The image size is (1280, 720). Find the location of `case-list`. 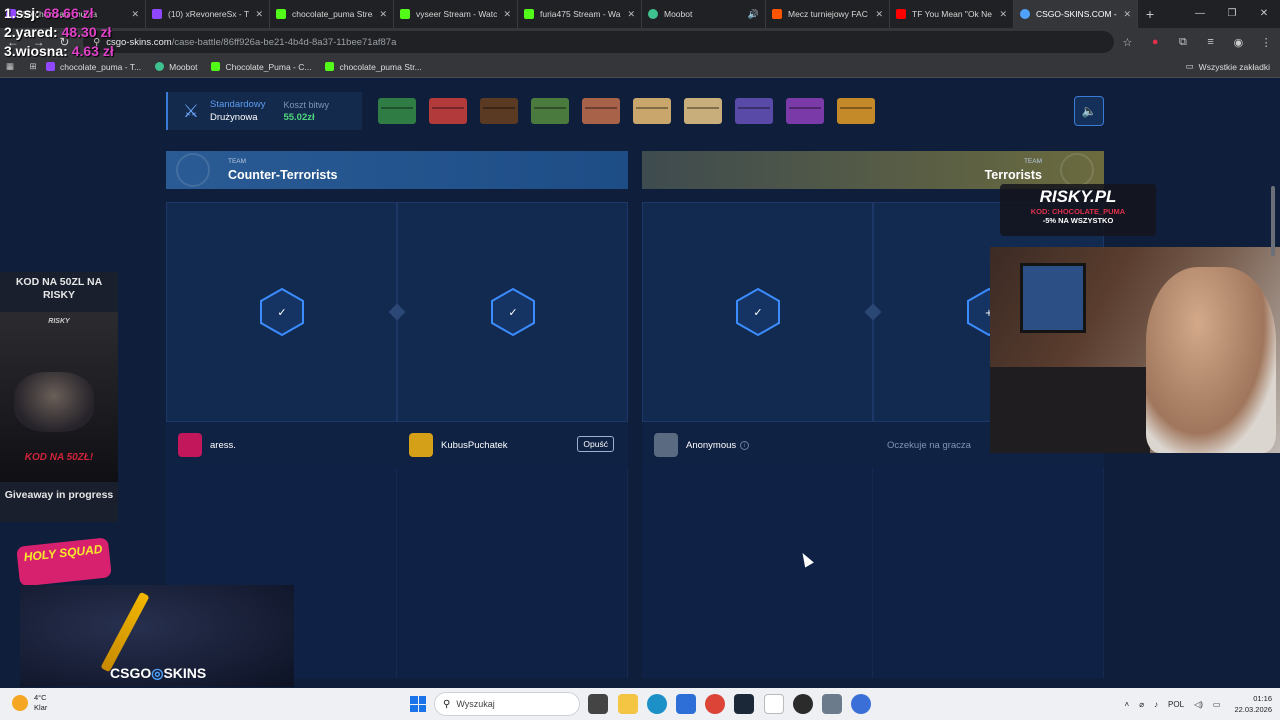

case-list is located at coordinates (633, 111).